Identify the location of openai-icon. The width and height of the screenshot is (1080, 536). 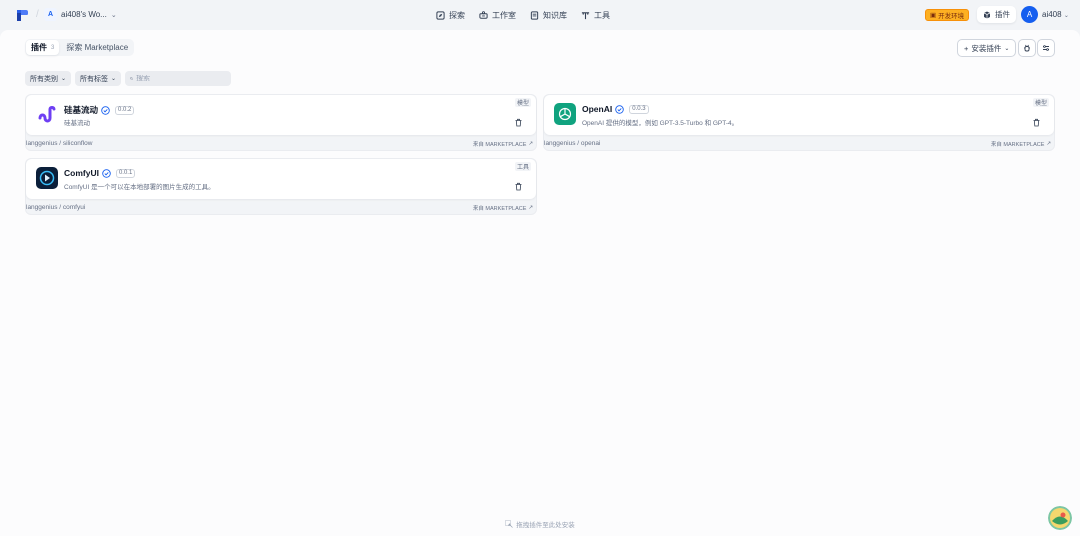
(565, 114).